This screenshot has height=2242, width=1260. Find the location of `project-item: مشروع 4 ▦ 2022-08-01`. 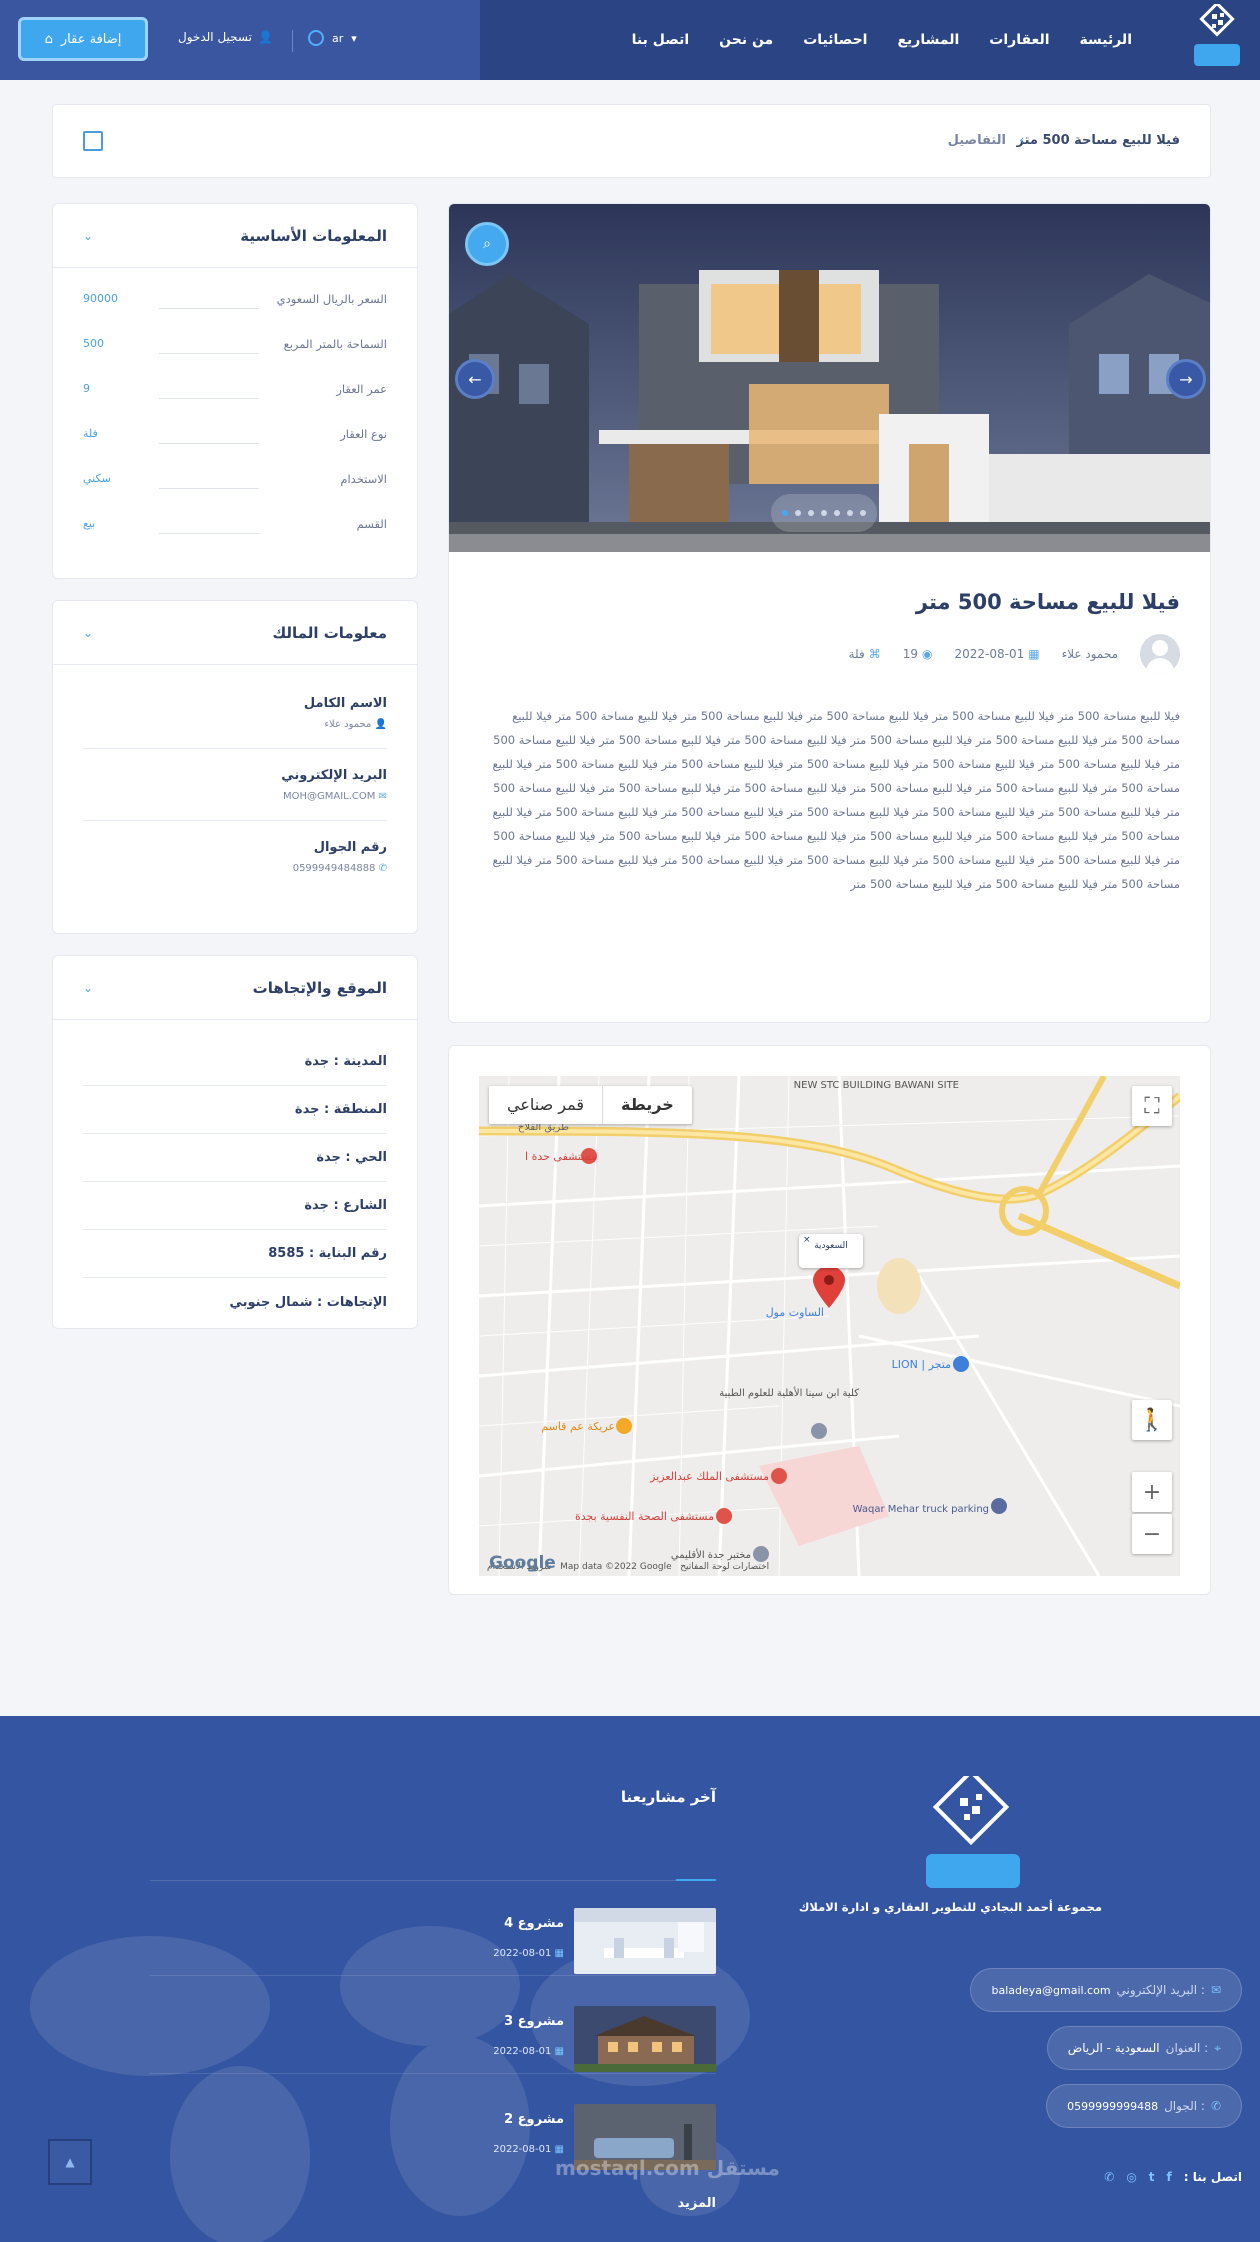

project-item: مشروع 4 ▦ 2022-08-01 is located at coordinates (433, 1942).